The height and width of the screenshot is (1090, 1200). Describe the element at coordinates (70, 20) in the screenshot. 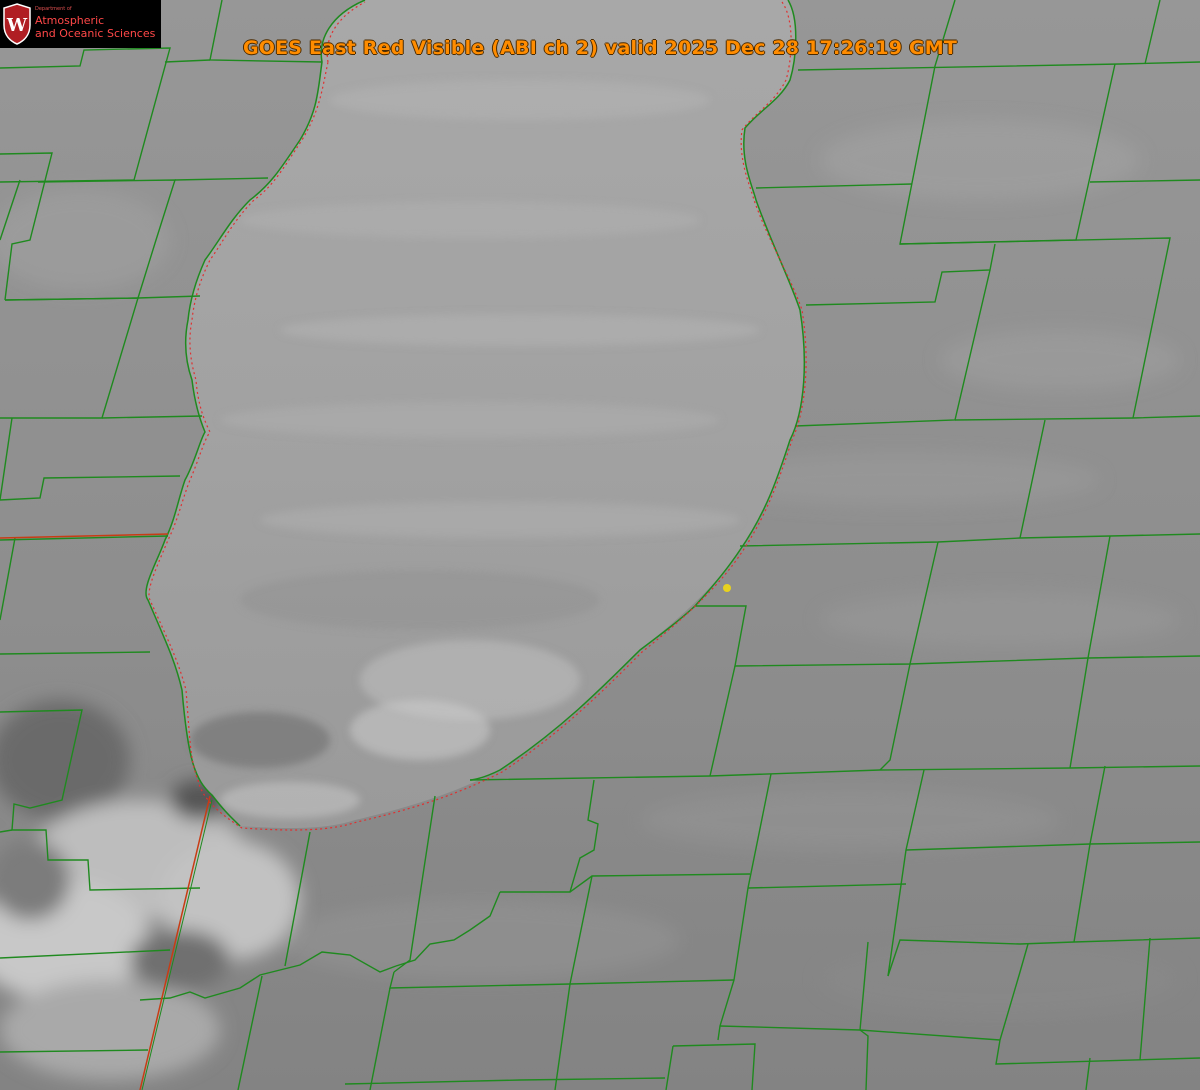

I see `logo-name-line1: Atmospheric` at that location.